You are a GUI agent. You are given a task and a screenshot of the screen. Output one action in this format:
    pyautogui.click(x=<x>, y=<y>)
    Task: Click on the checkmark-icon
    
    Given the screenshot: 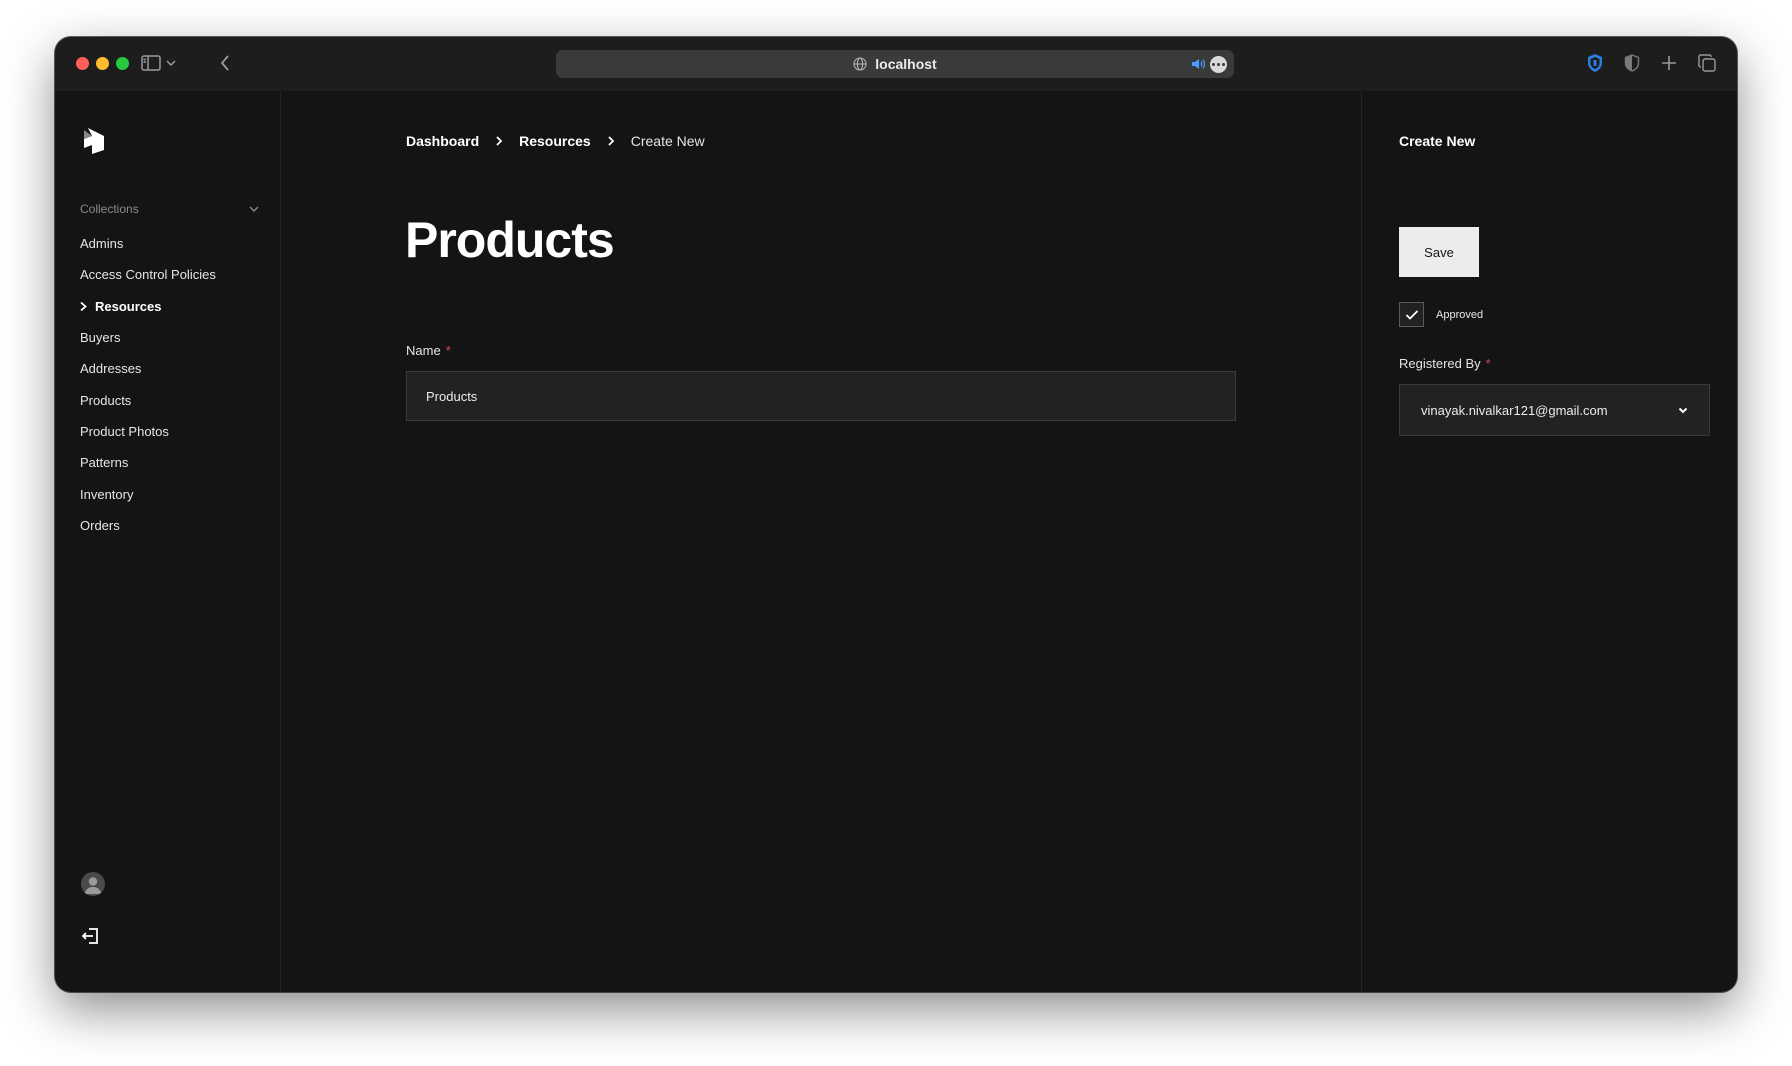 What is the action you would take?
    pyautogui.click(x=1411, y=314)
    